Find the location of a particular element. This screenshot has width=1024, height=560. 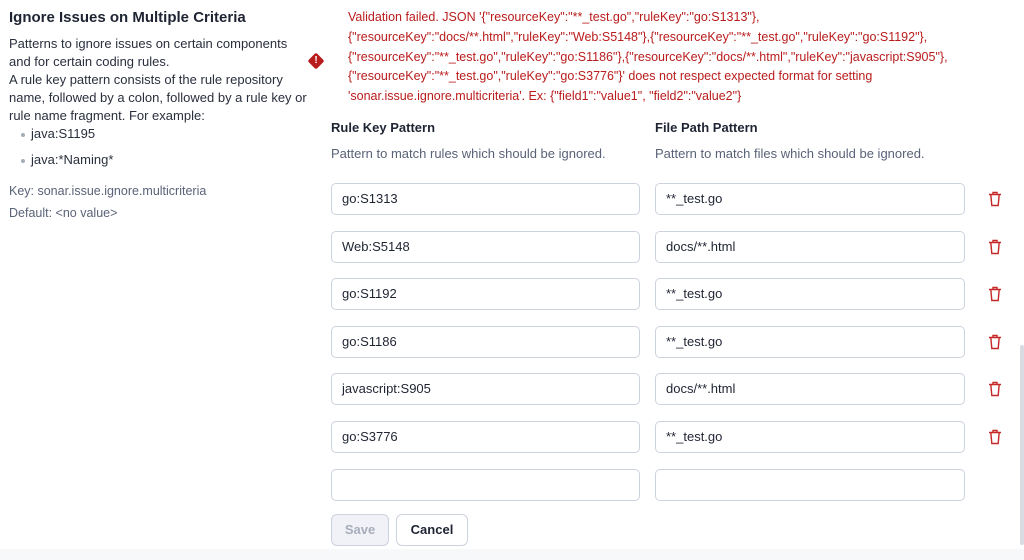

setting-title: Ignore Issues on Multiple Criteria is located at coordinates (127, 17).